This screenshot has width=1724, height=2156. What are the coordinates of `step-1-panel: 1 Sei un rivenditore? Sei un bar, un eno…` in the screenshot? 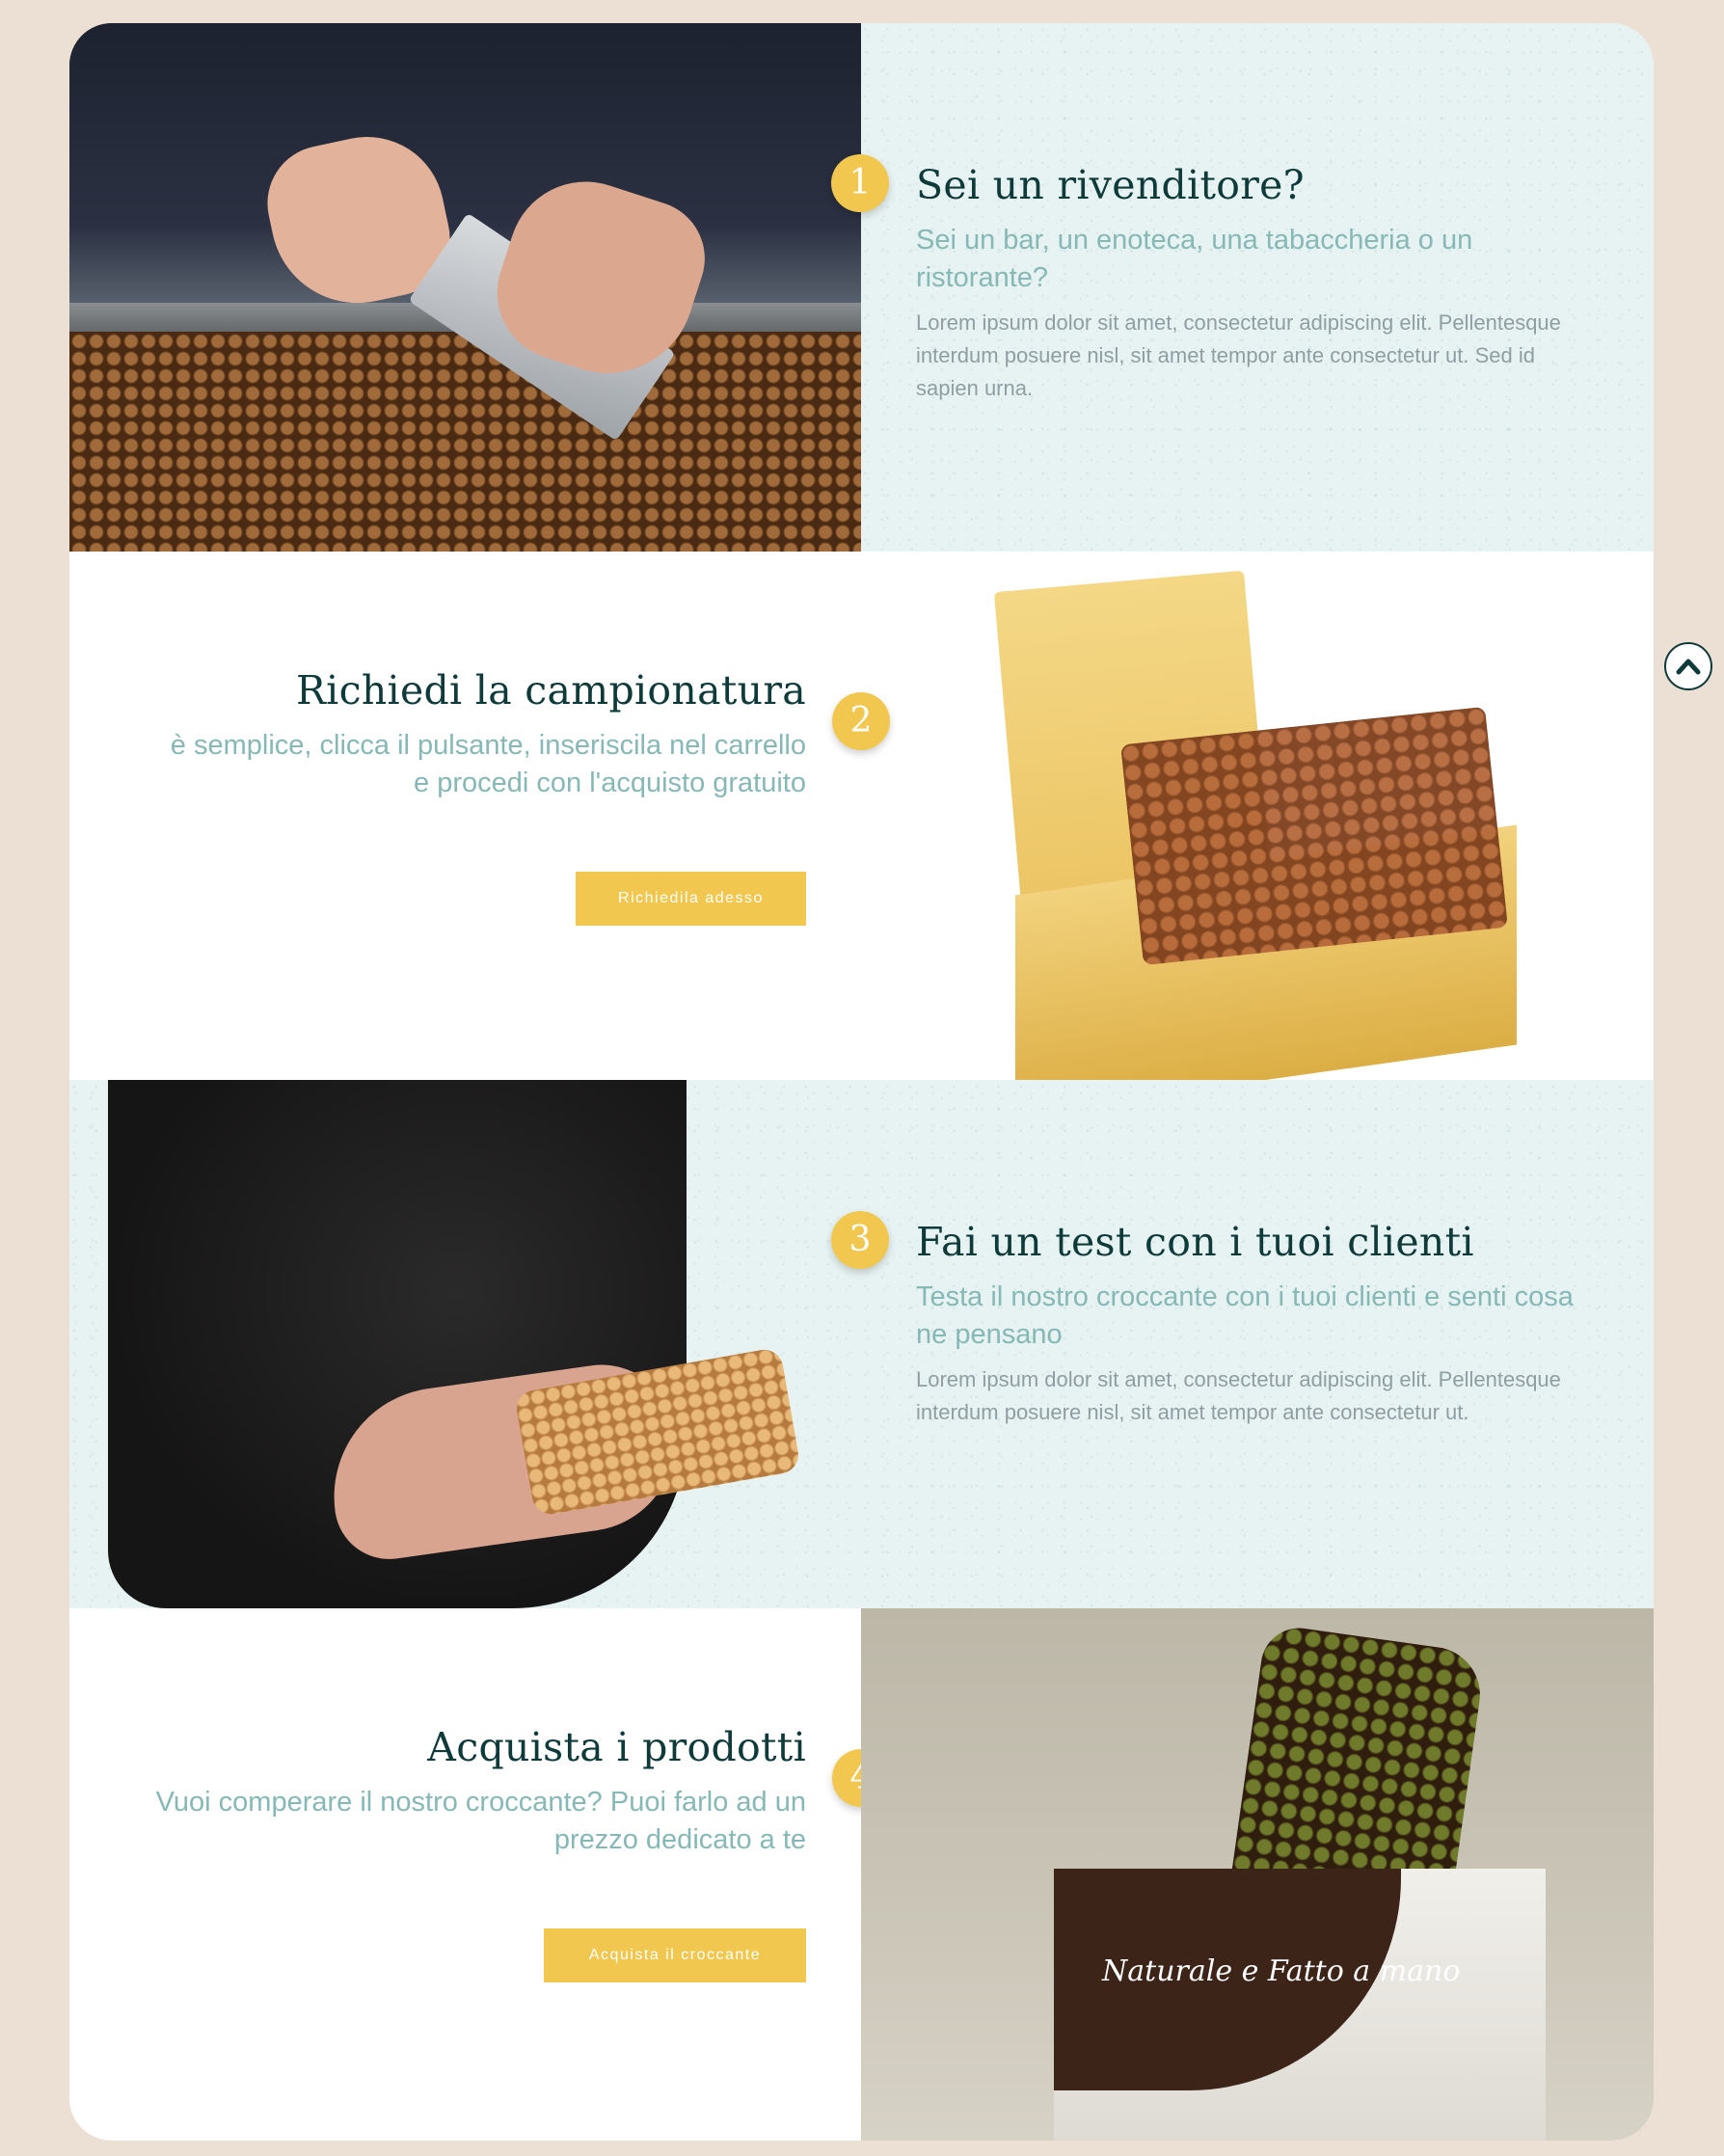 It's located at (1242, 287).